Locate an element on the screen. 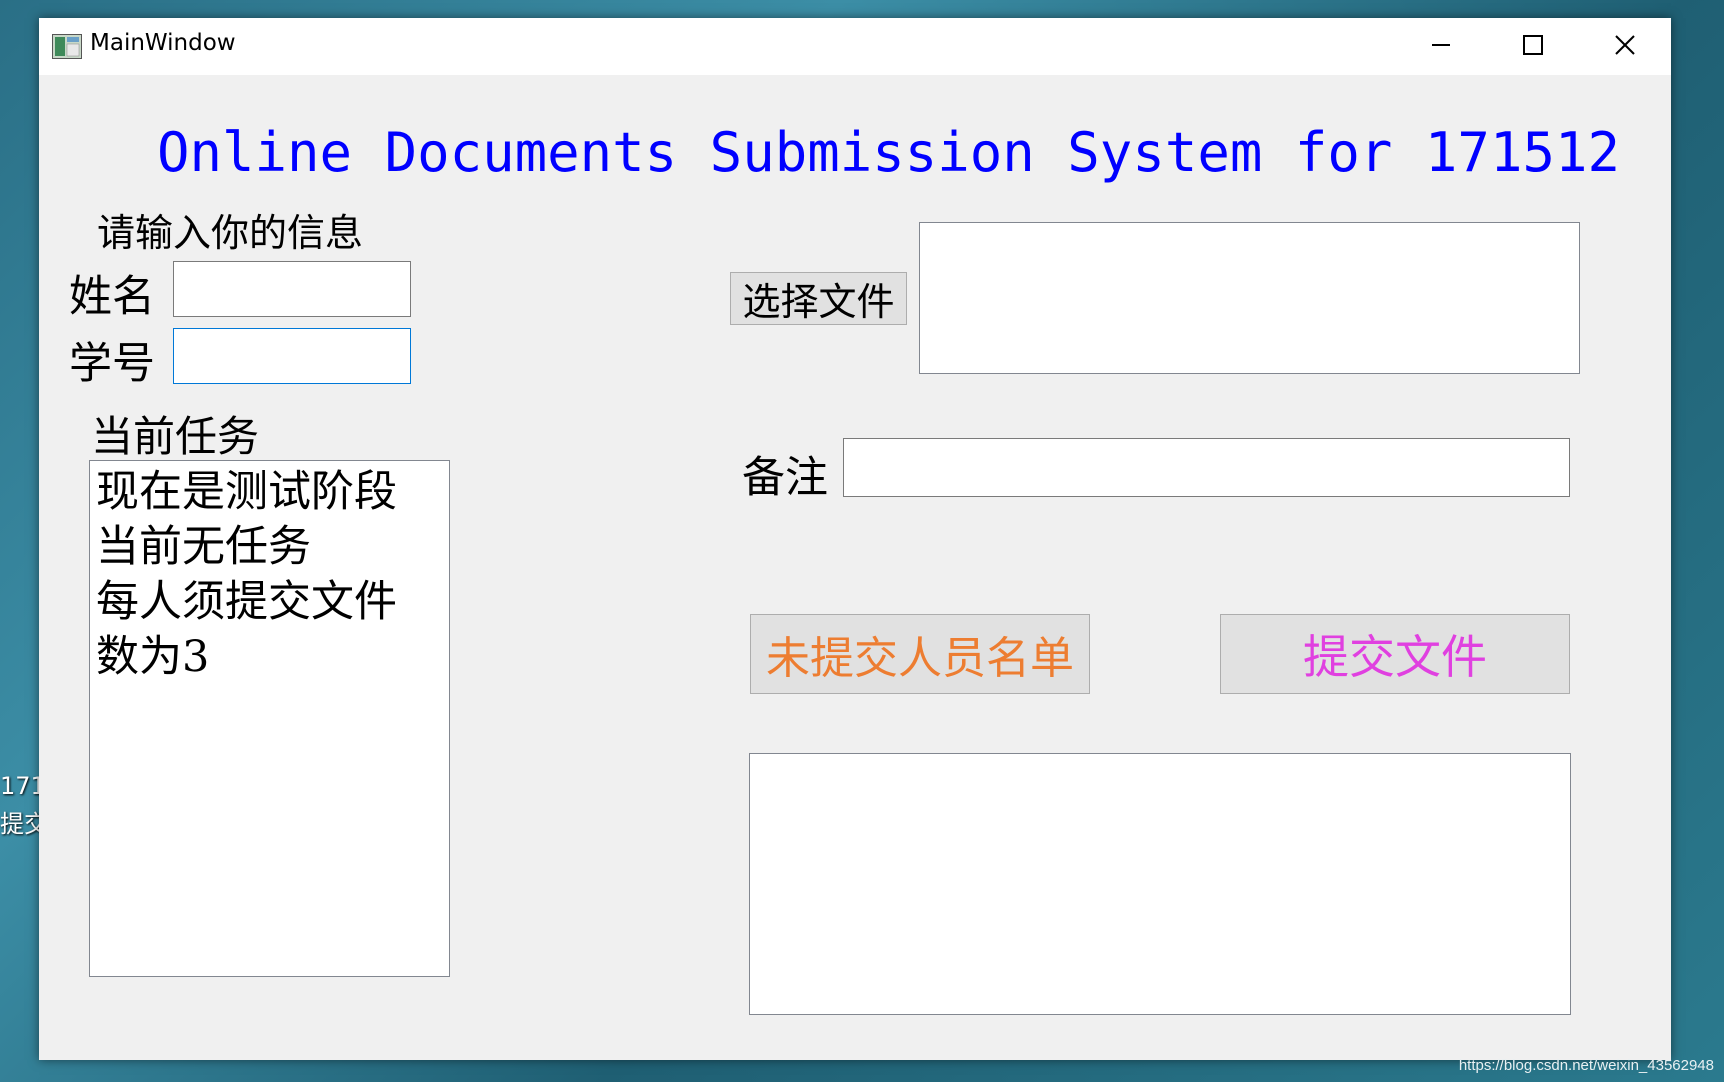 The image size is (1724, 1082). submit-file-button: 提交文件 is located at coordinates (1395, 654).